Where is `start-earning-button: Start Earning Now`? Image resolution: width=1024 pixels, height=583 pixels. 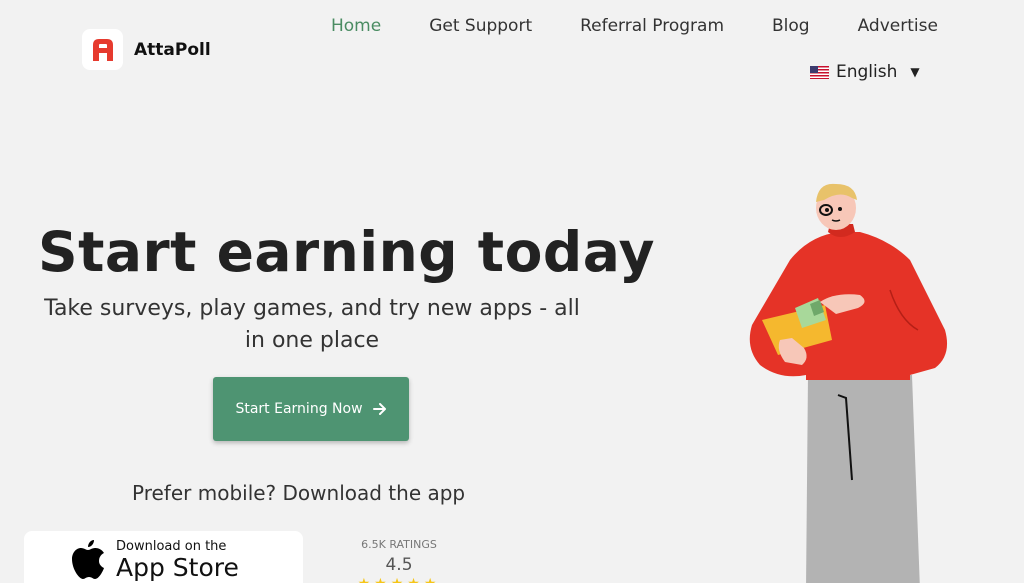 start-earning-button: Start Earning Now is located at coordinates (311, 409).